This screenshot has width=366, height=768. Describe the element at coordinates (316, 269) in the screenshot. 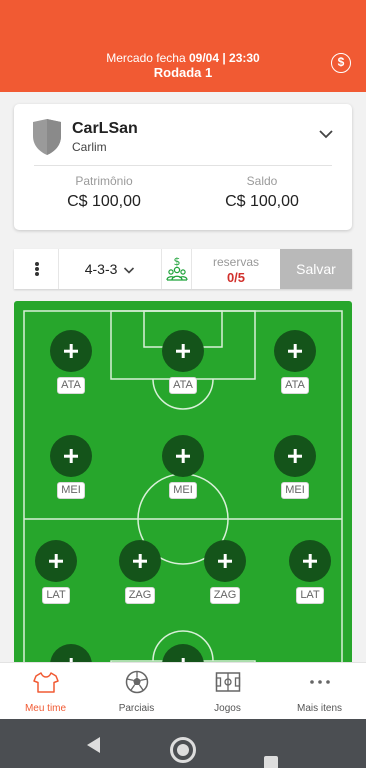

I see `save-button: Salvar` at that location.